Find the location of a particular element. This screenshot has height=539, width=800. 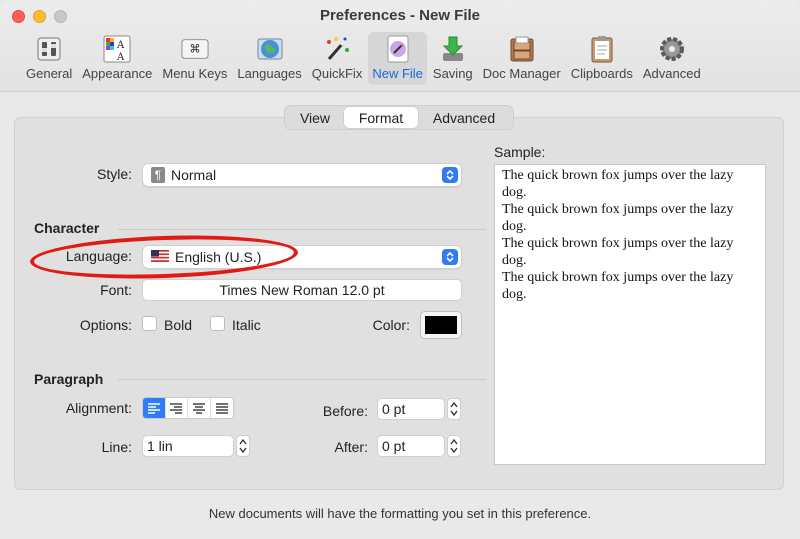

language-label: Language: is located at coordinates (98, 256).